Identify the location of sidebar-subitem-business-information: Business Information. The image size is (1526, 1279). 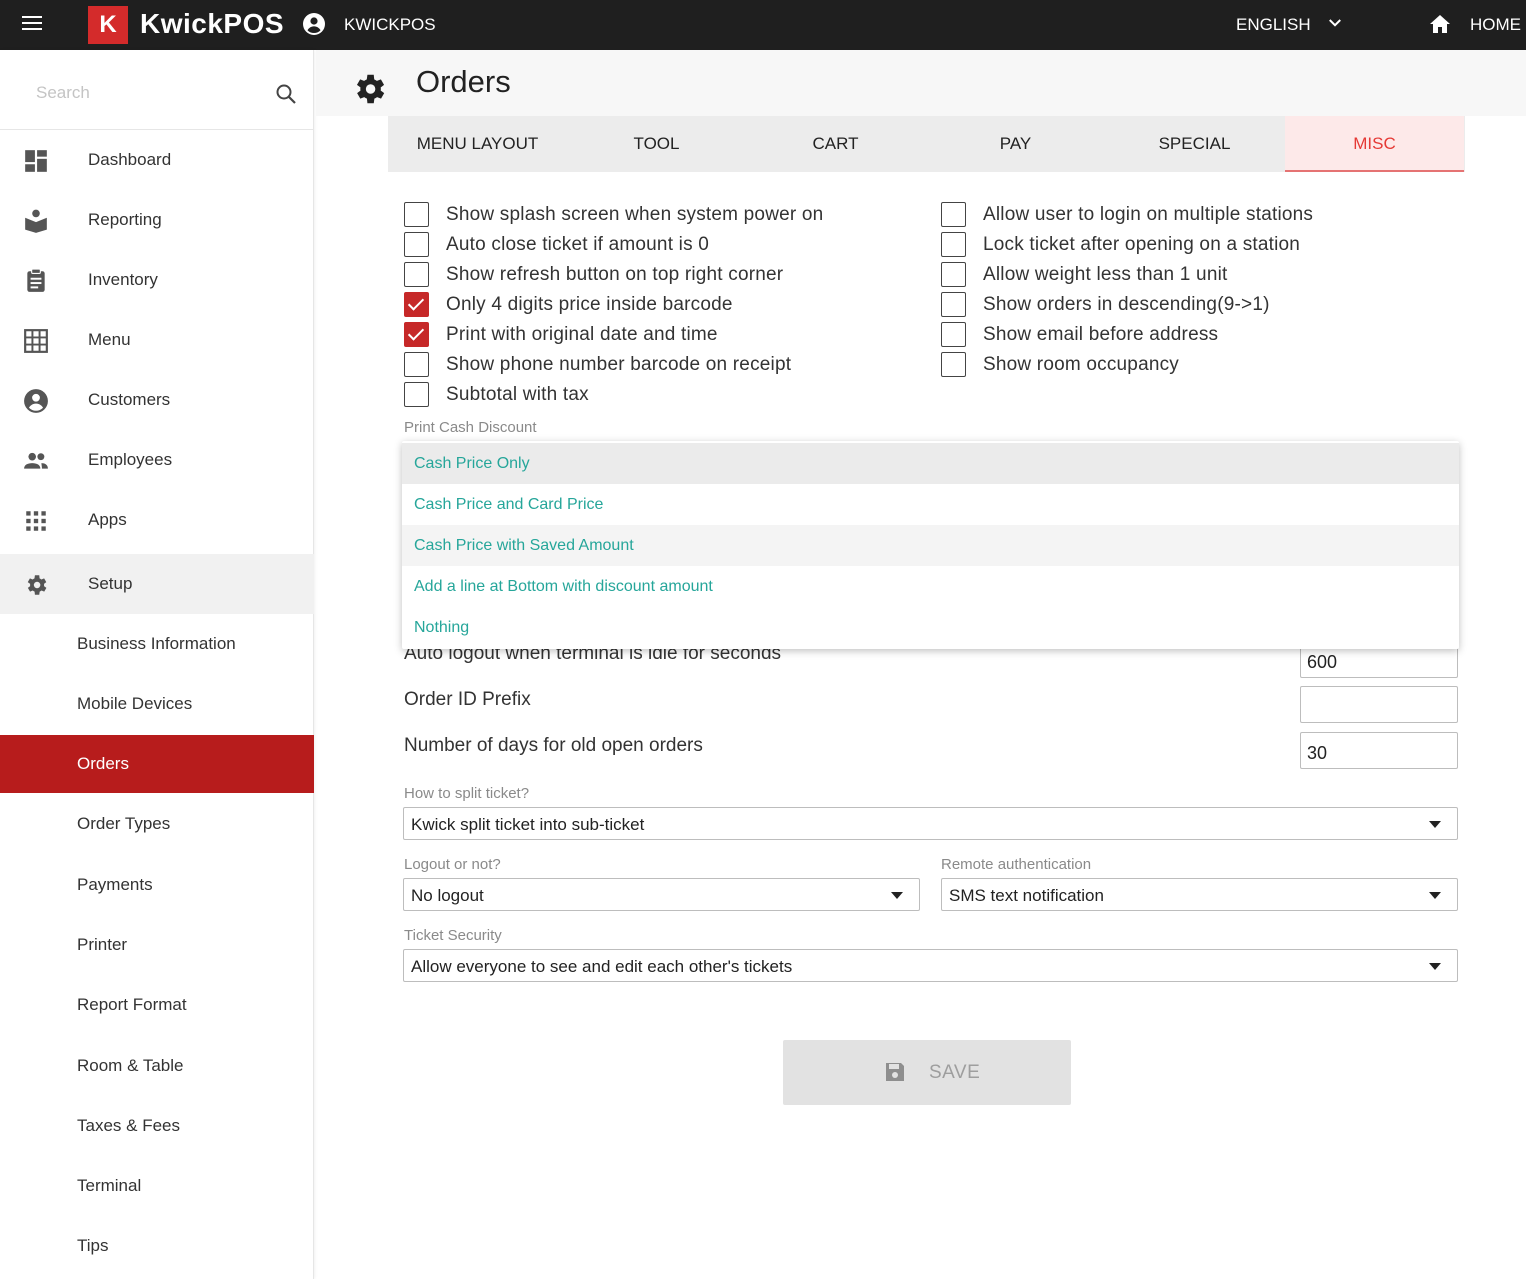
(157, 644).